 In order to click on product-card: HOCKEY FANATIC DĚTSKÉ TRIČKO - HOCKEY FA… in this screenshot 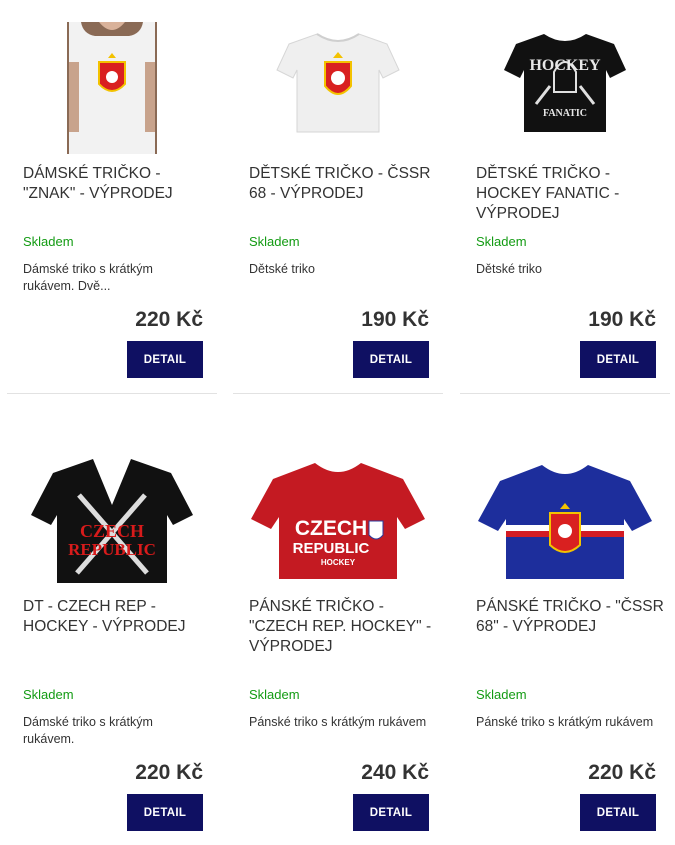, I will do `click(566, 208)`.